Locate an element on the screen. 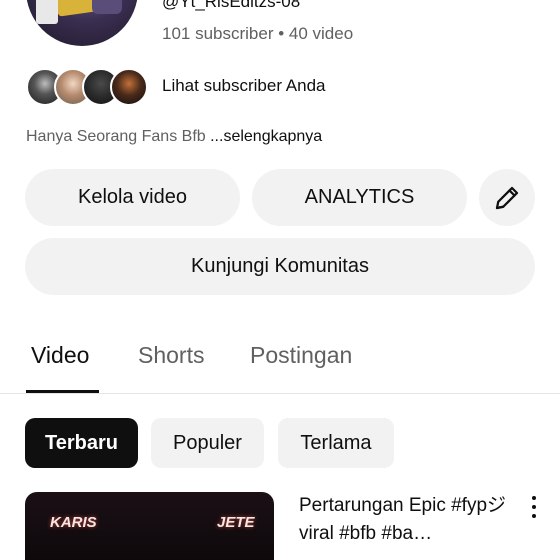 The image size is (560, 560). pencil-icon is located at coordinates (507, 197).